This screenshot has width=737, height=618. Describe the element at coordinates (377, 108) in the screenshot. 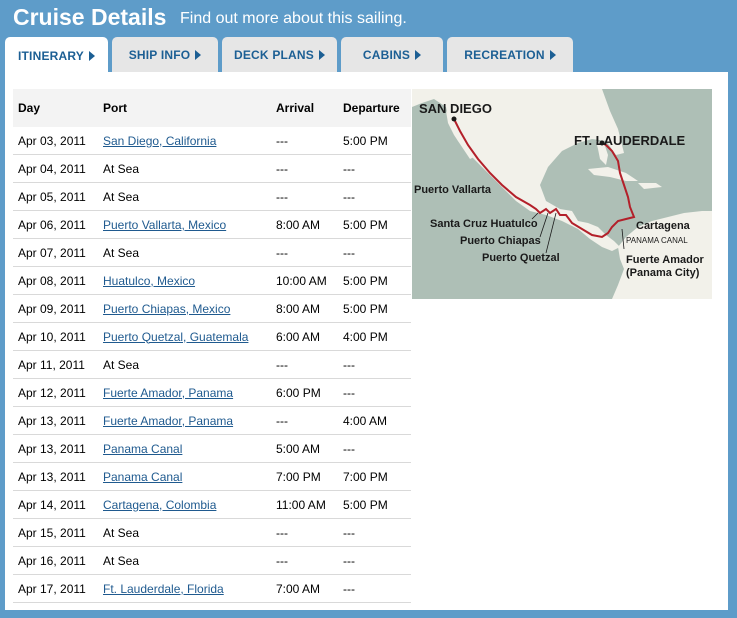

I see `column-header-departure: Departure` at that location.